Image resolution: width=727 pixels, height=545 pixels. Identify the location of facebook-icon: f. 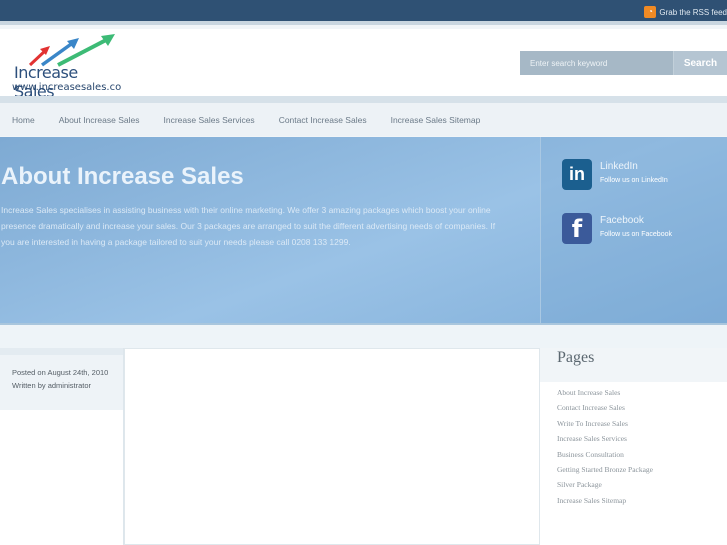
(577, 228).